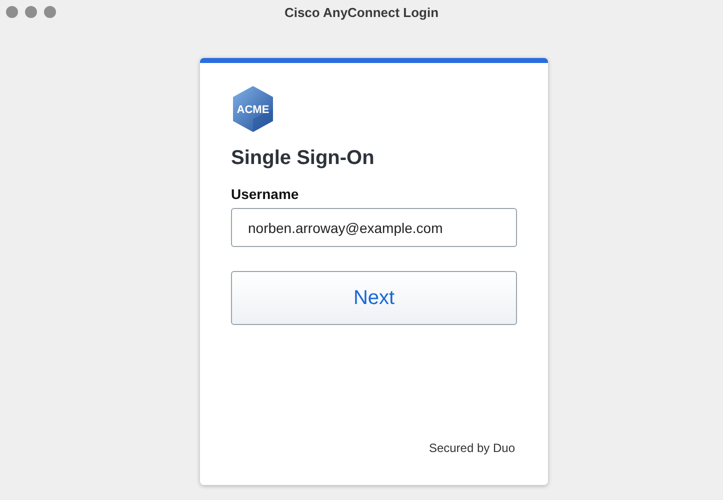 The image size is (723, 500). What do you see at coordinates (302, 158) in the screenshot?
I see `heading: Single Sign-On` at bounding box center [302, 158].